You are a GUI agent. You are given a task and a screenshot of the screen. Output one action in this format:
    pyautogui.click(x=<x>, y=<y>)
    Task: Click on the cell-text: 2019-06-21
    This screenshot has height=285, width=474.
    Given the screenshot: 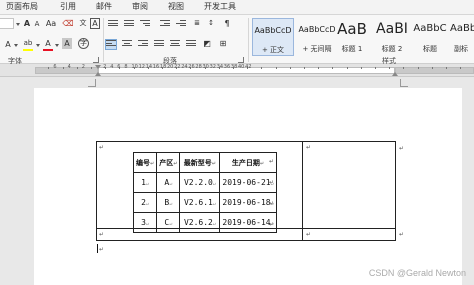 What is the action you would take?
    pyautogui.click(x=246, y=182)
    